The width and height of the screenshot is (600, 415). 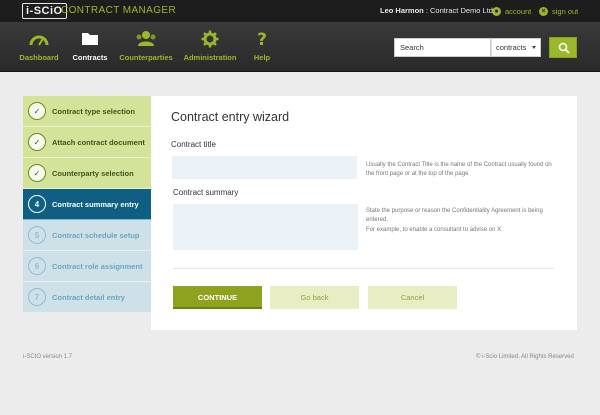 What do you see at coordinates (230, 117) in the screenshot?
I see `page-title: Contract entry wizard` at bounding box center [230, 117].